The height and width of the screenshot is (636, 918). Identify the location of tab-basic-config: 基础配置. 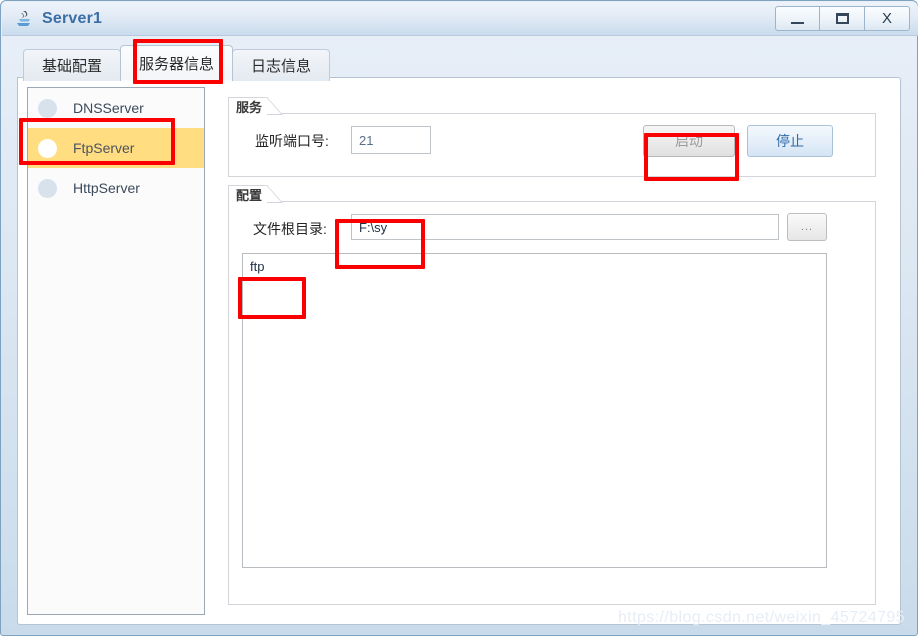
(72, 65).